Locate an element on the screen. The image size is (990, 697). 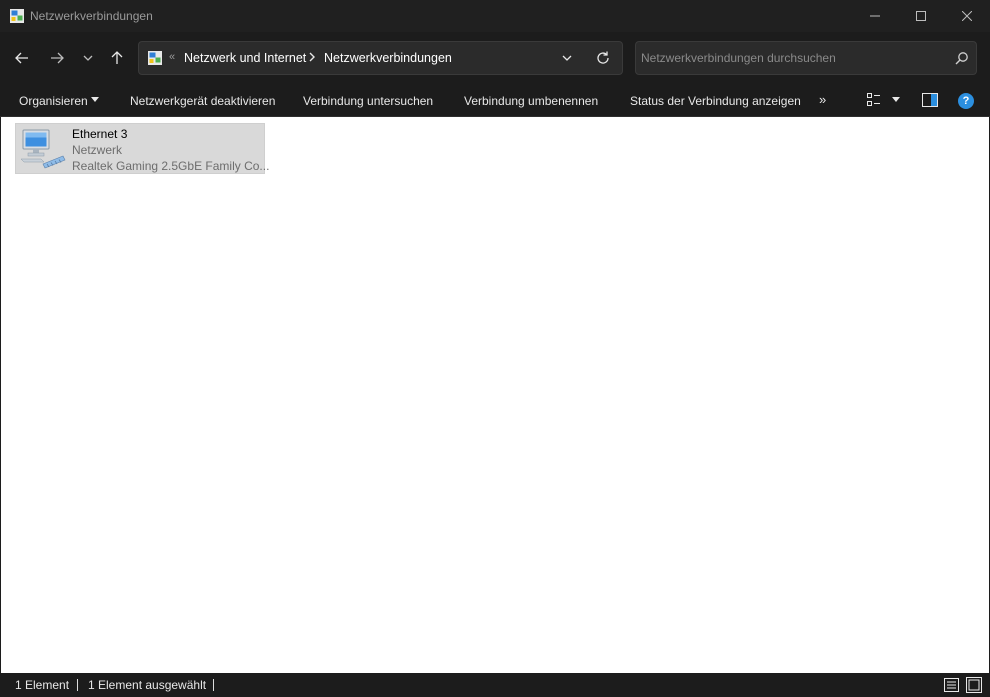
maximize-icon is located at coordinates (921, 16).